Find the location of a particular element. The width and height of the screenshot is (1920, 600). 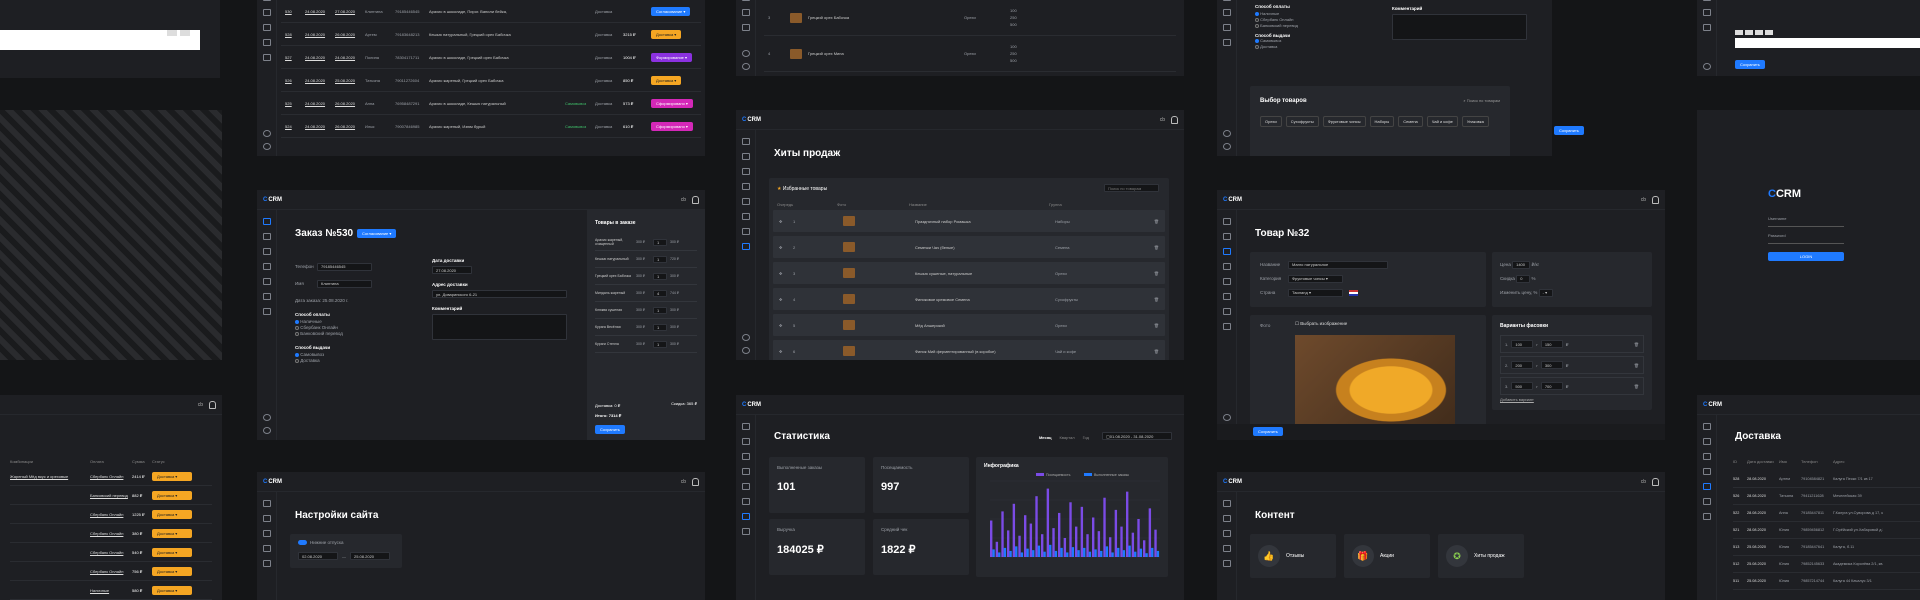

order-id: 524 is located at coordinates (292, 126).